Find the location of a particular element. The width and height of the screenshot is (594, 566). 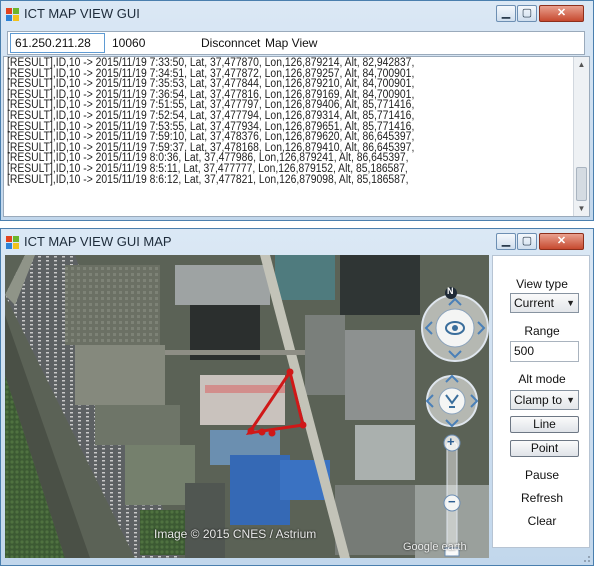

resize-grip-icon is located at coordinates (586, 558).